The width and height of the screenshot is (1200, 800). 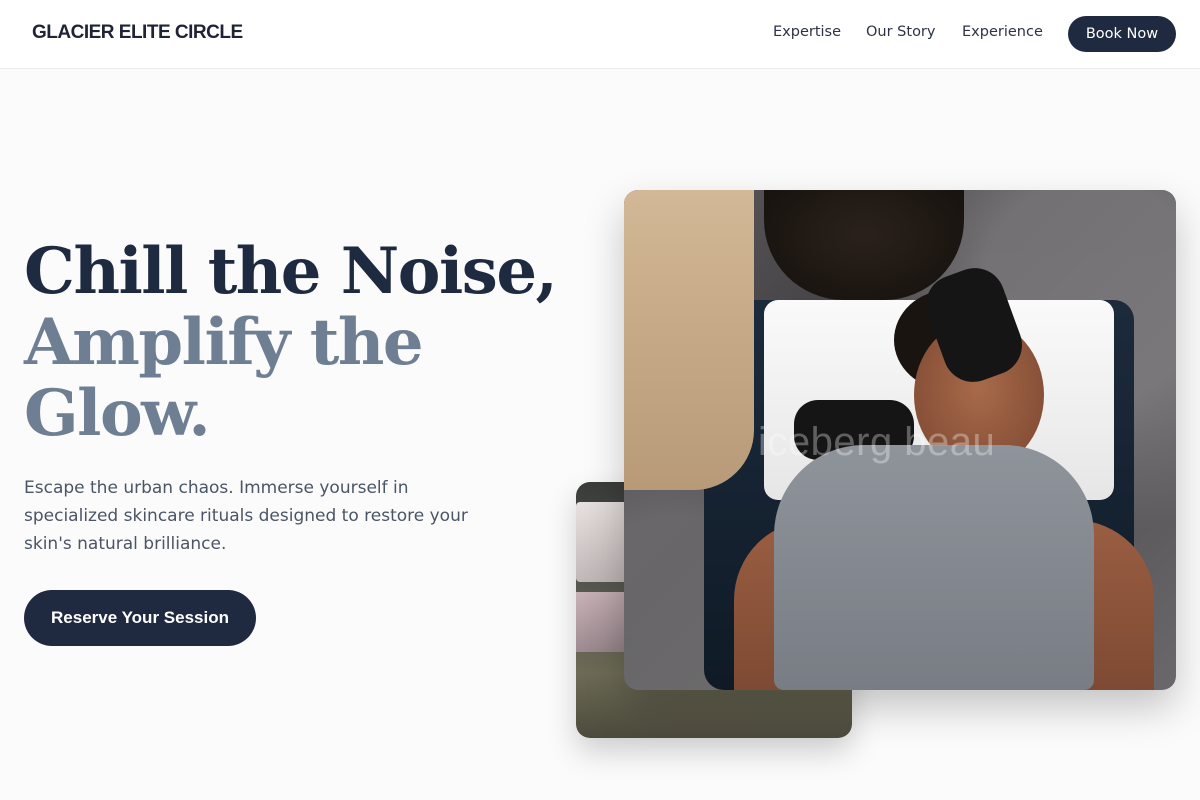 What do you see at coordinates (137, 33) in the screenshot?
I see `brand-logo: GLACIER ELITE CIRCLE` at bounding box center [137, 33].